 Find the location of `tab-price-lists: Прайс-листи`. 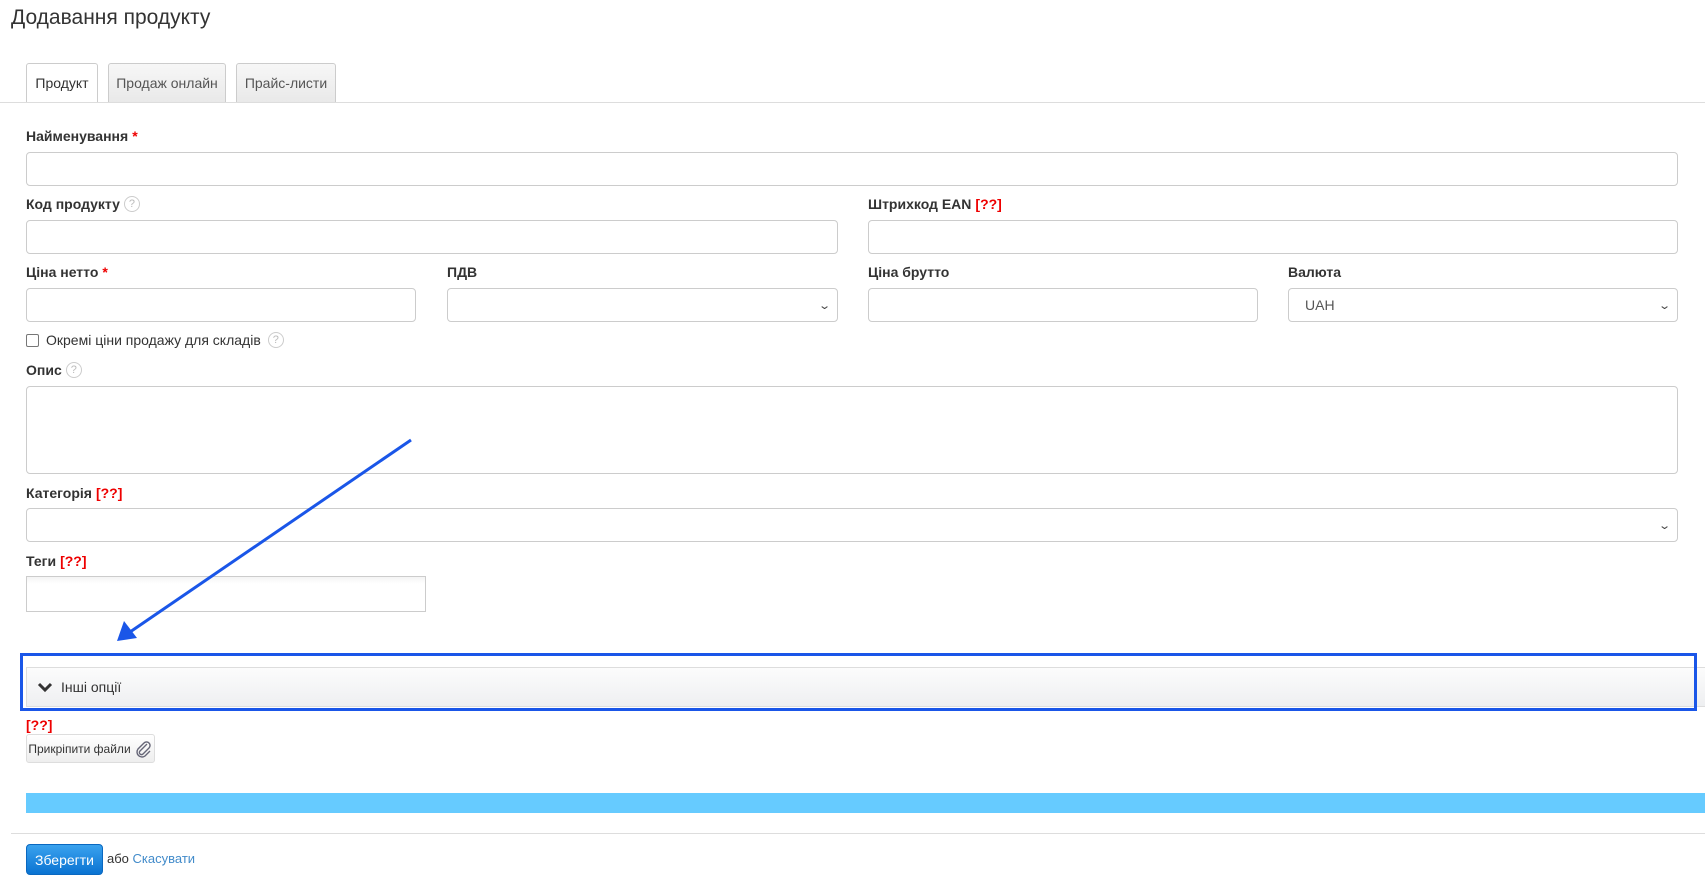

tab-price-lists: Прайс-листи is located at coordinates (286, 83).